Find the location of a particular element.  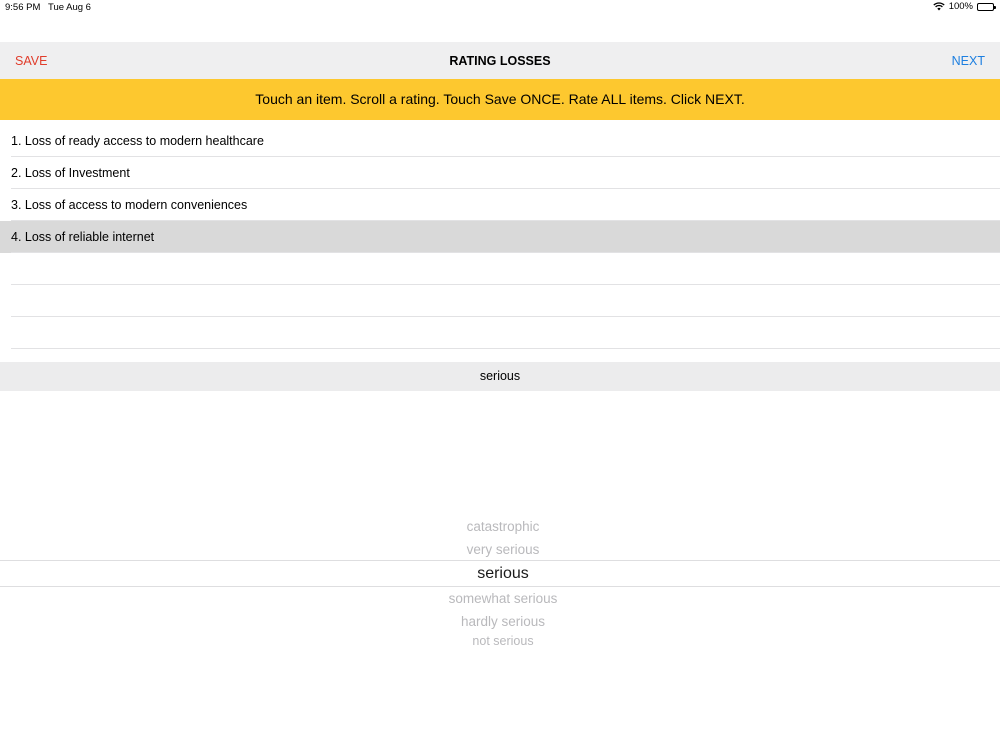

battery-icon is located at coordinates (986, 6).